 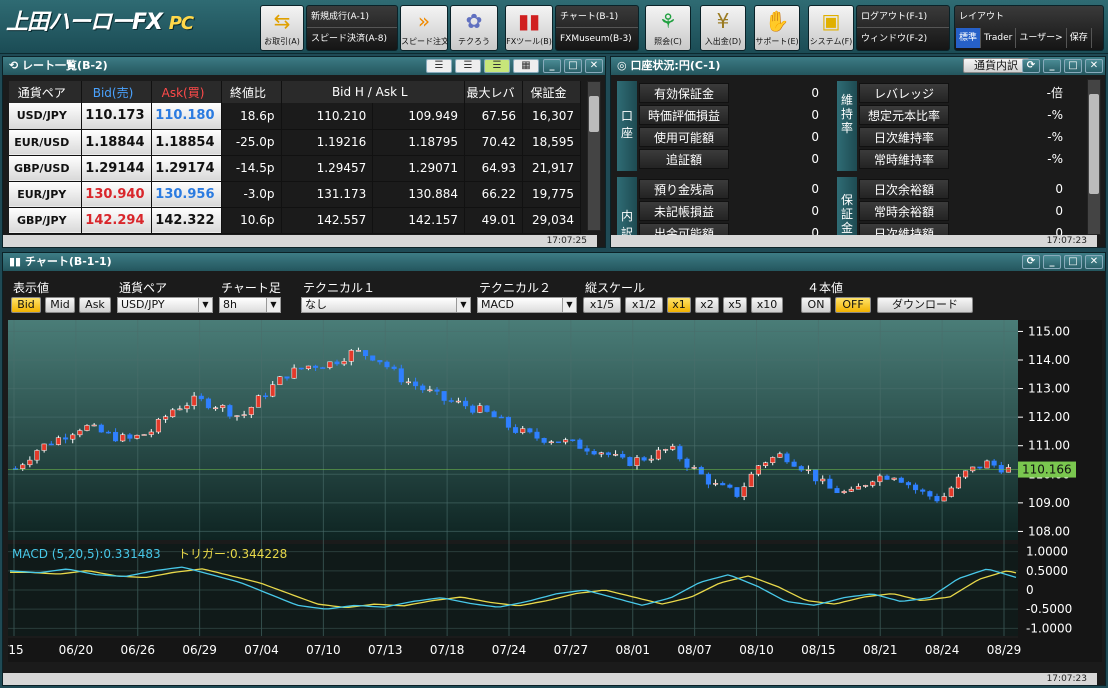 I want to click on account-panel-header: ◎ 口座状況:円(C-1) 通貨内訳 ⟳ _ □ ✕, so click(x=858, y=66).